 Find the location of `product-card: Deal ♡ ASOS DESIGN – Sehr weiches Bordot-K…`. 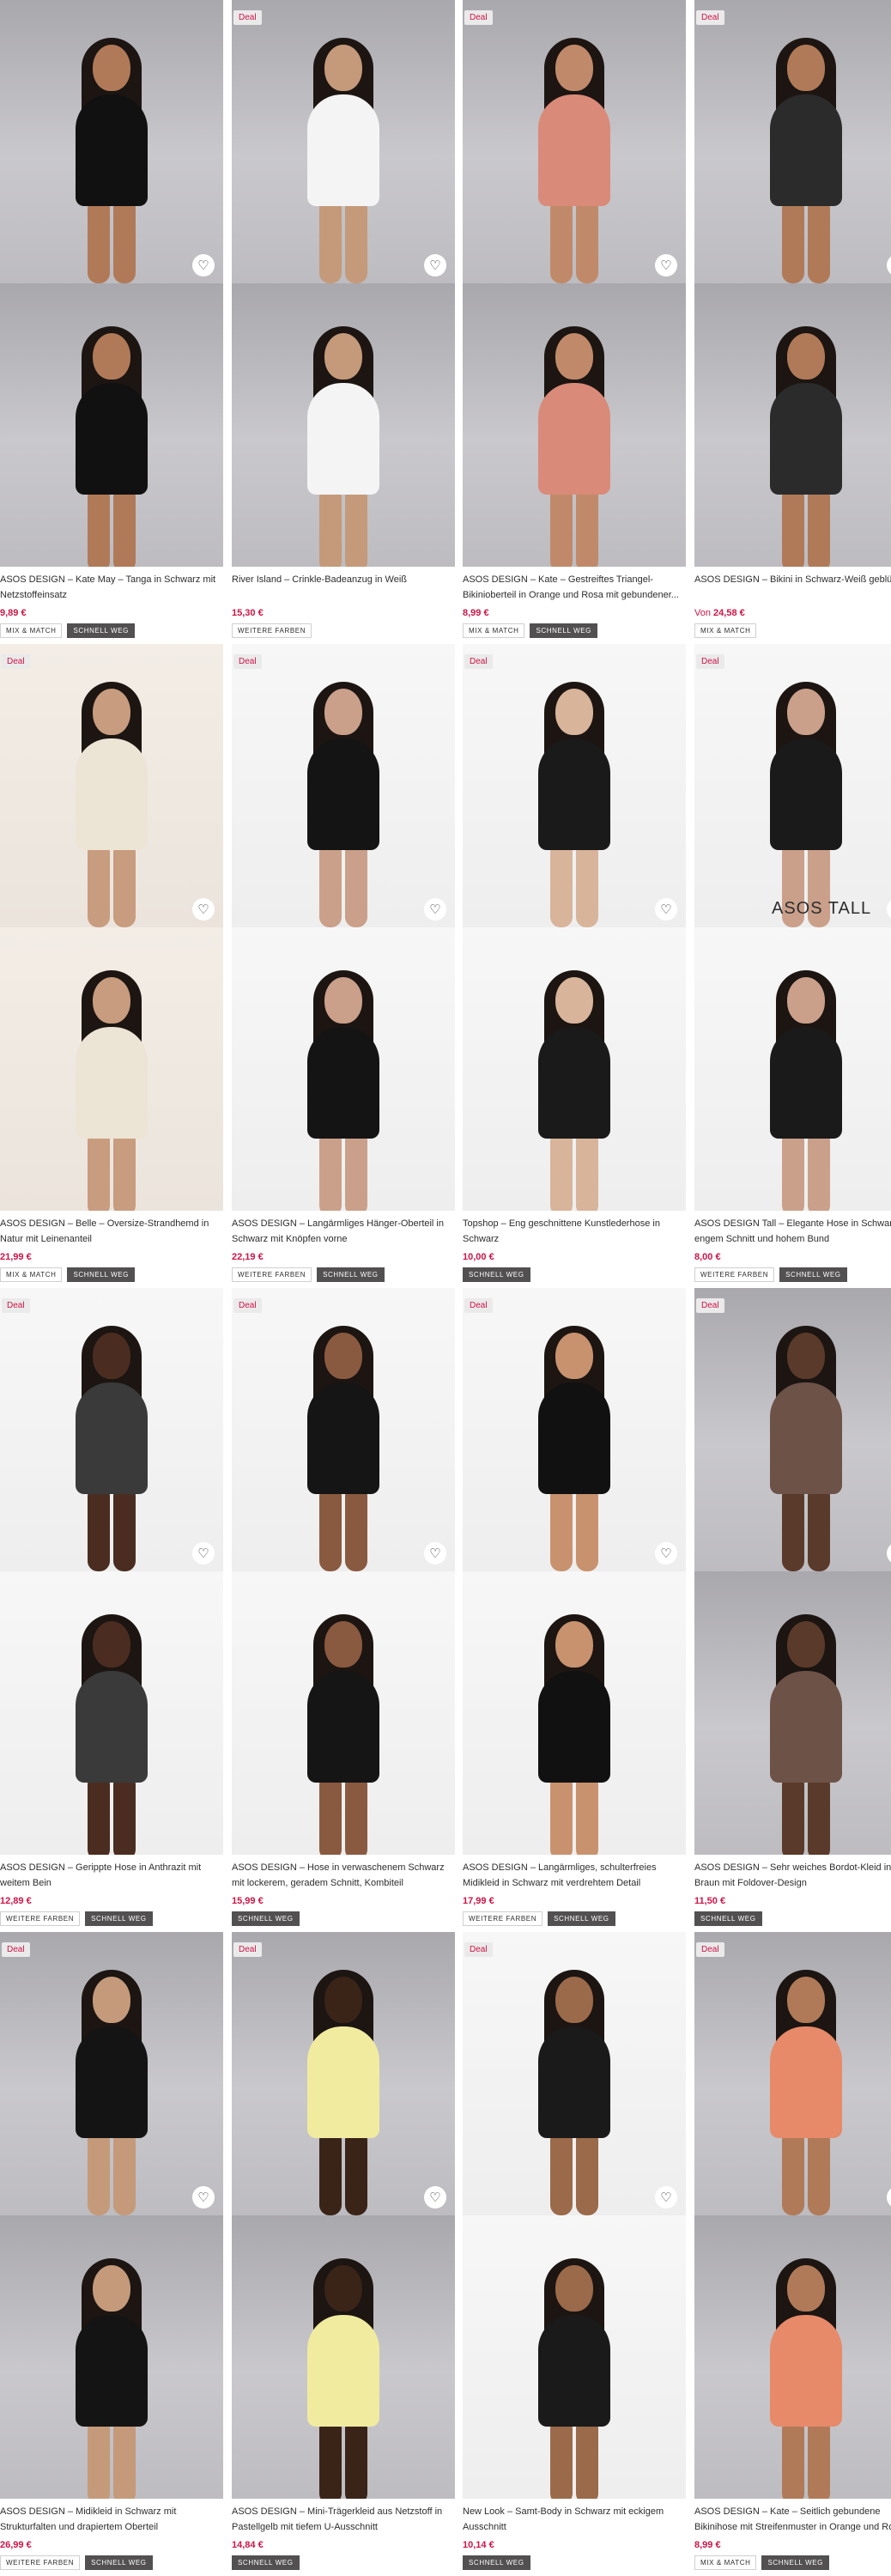

product-card: Deal ♡ ASOS DESIGN – Sehr weiches Bordot-K… is located at coordinates (793, 1610).